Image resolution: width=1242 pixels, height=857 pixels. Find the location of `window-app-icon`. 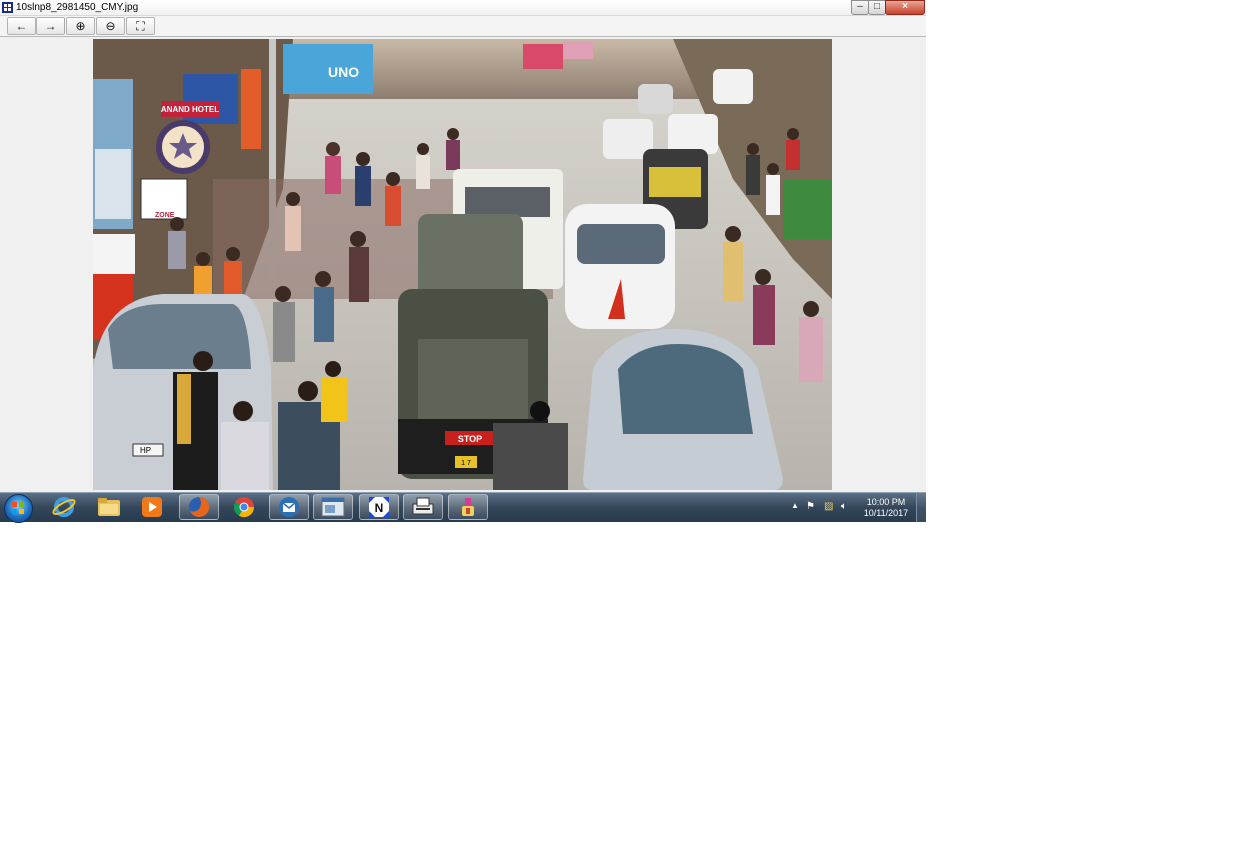

window-app-icon is located at coordinates (333, 507).